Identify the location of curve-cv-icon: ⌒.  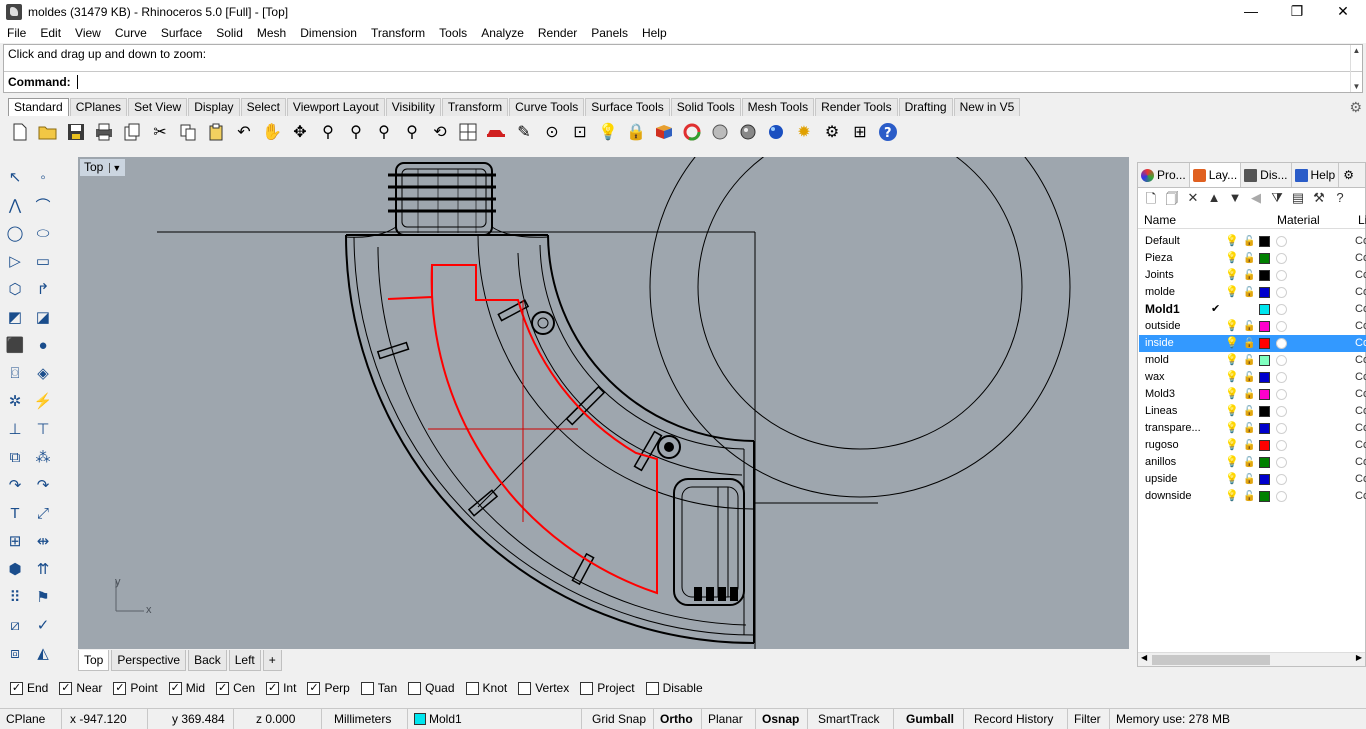
(43, 205).